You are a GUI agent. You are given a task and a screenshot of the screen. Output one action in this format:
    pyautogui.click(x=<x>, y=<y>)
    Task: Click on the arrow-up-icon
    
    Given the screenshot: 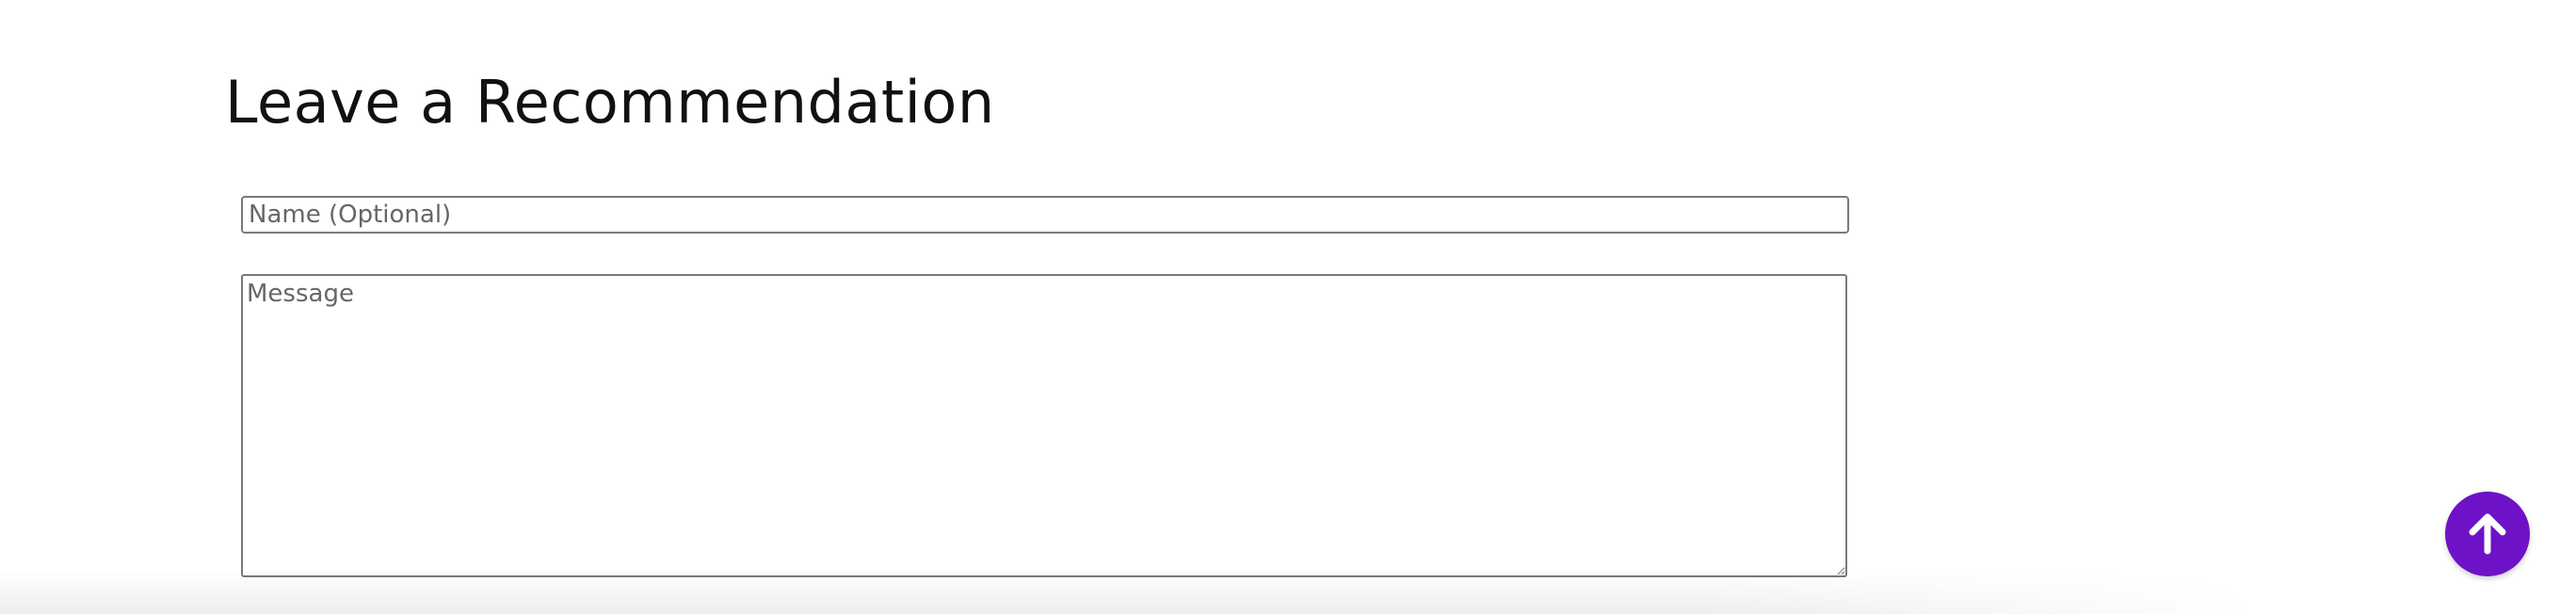 What is the action you would take?
    pyautogui.click(x=2487, y=534)
    